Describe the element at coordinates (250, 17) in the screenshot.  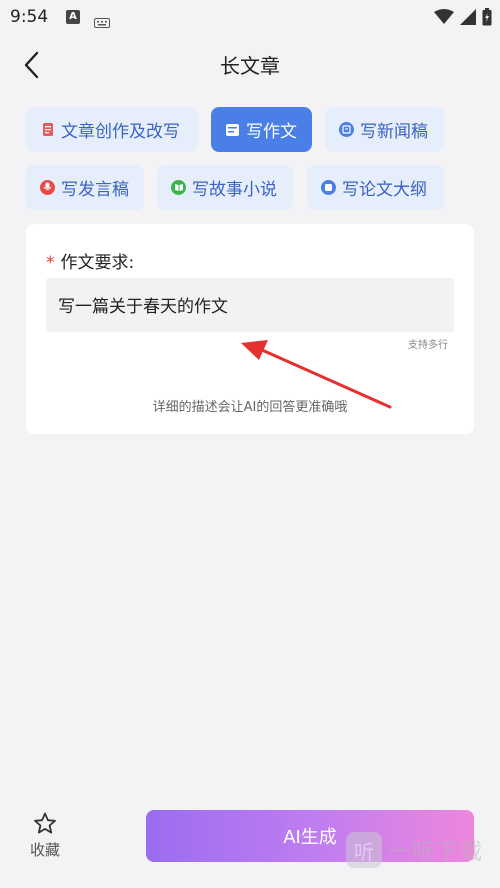
I see `status-bar: 9:54 A` at that location.